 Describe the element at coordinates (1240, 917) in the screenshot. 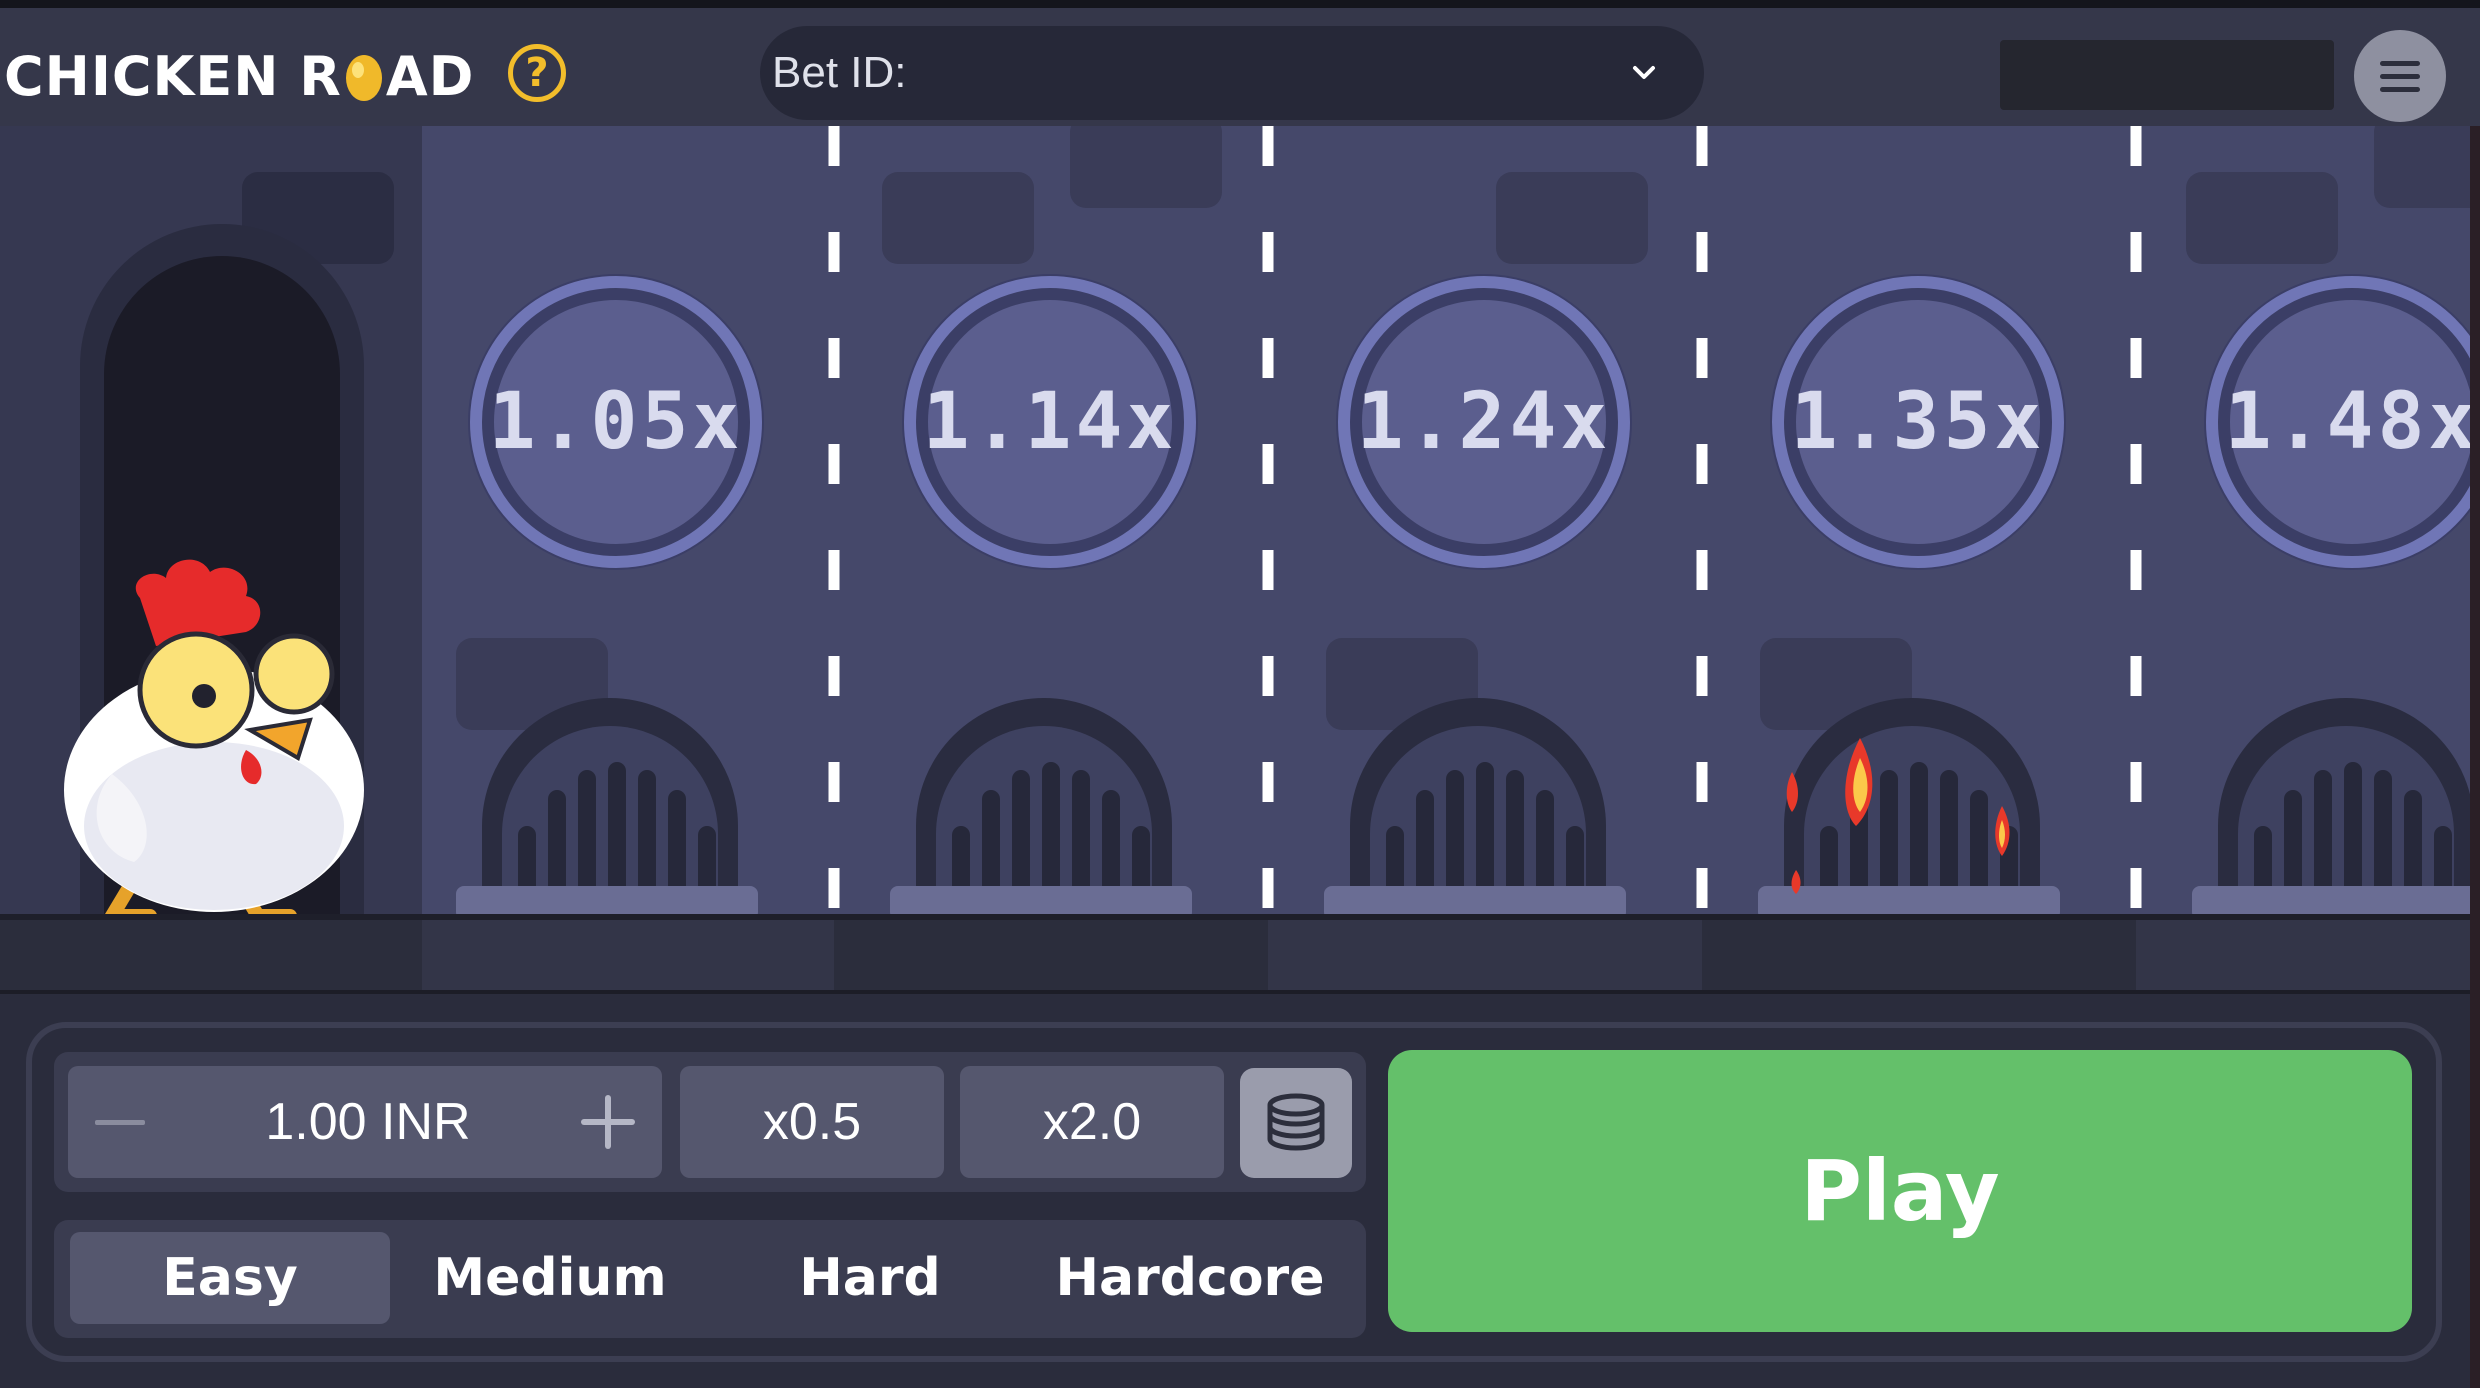

I see `ground-line` at that location.